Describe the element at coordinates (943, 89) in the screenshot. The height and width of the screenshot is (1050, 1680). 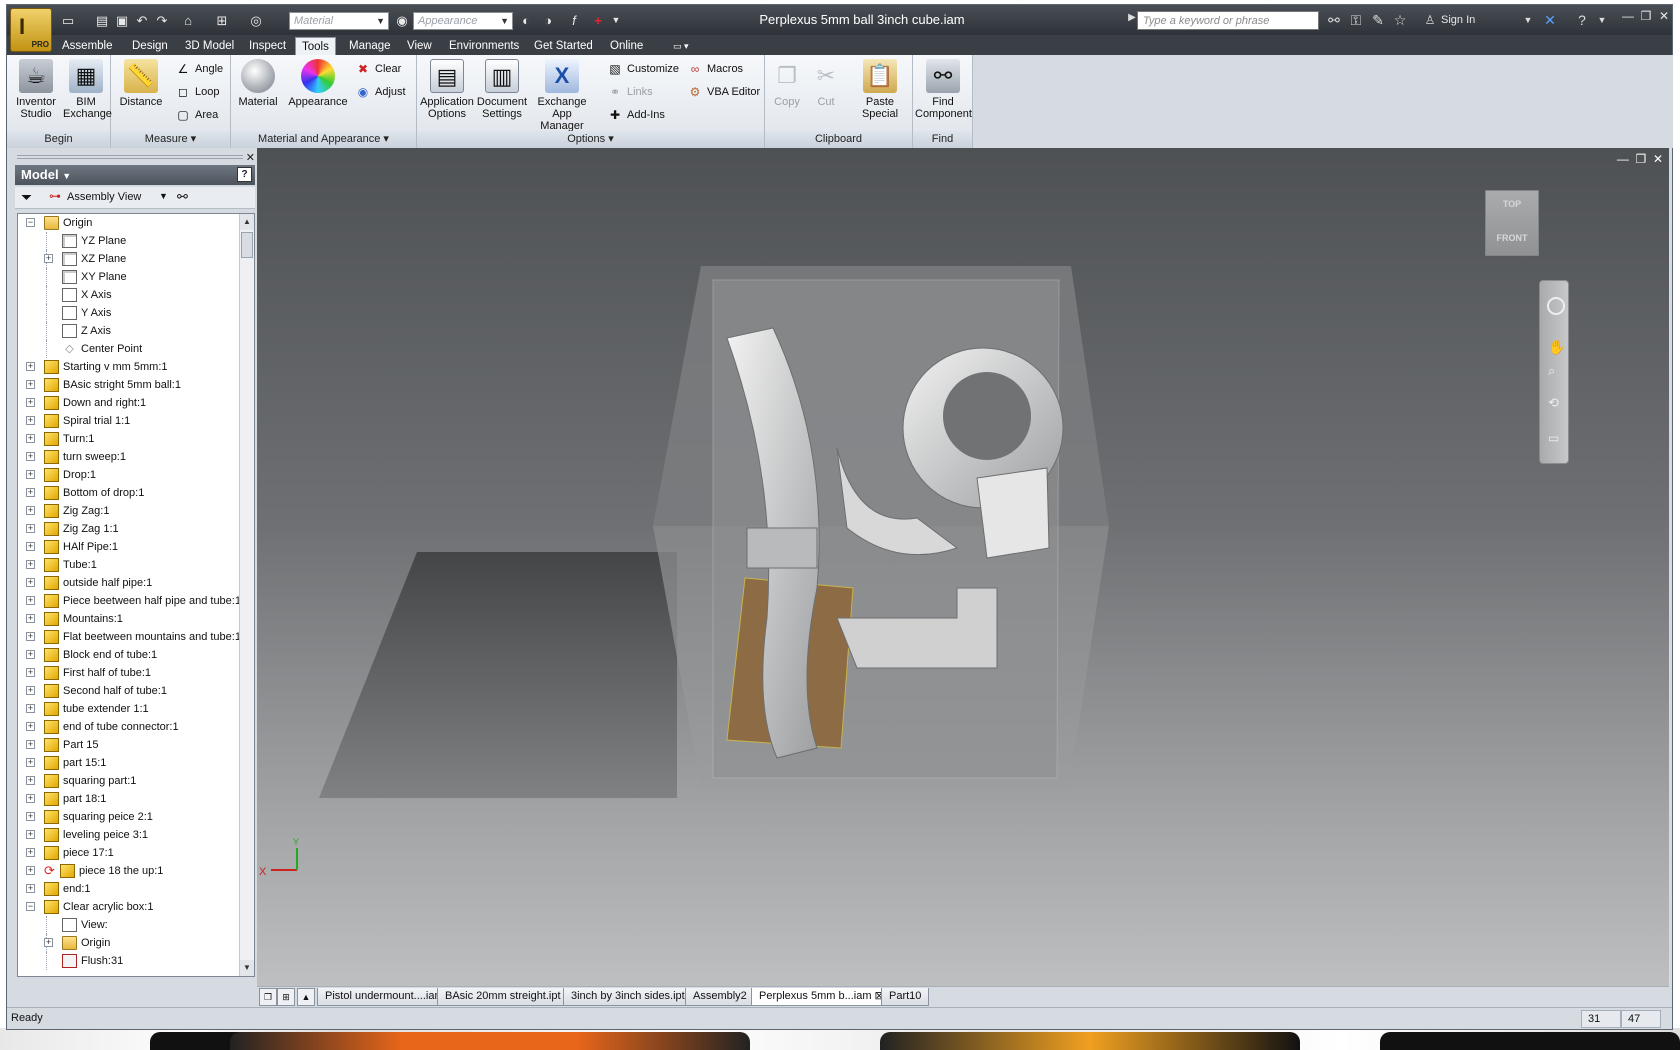
I see `find-component-button: ⚯ Find Component` at that location.